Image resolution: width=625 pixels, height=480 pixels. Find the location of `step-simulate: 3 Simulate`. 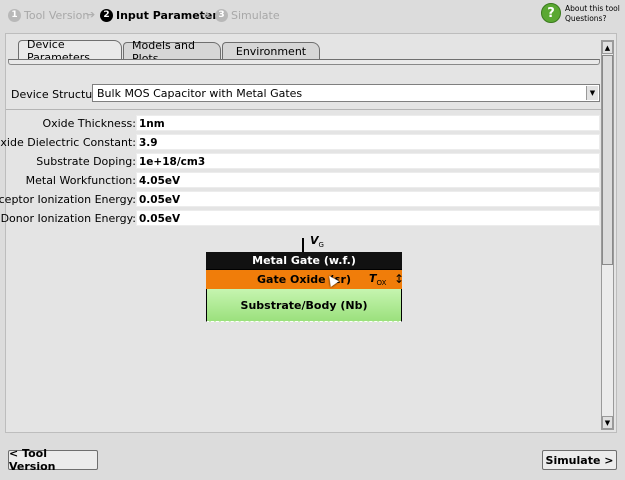

step-simulate: 3 Simulate is located at coordinates (247, 15).